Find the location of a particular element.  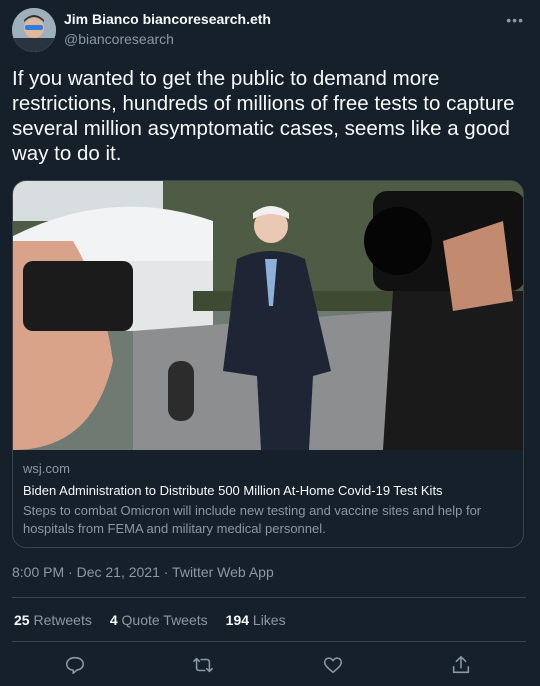

avatar is located at coordinates (34, 30).